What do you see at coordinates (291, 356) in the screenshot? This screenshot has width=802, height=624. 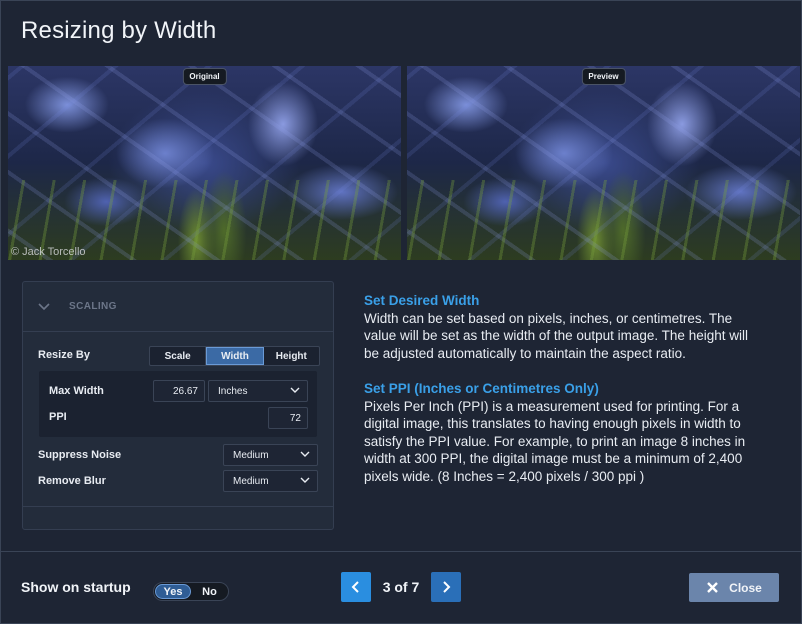 I see `resize-option-height: Height` at bounding box center [291, 356].